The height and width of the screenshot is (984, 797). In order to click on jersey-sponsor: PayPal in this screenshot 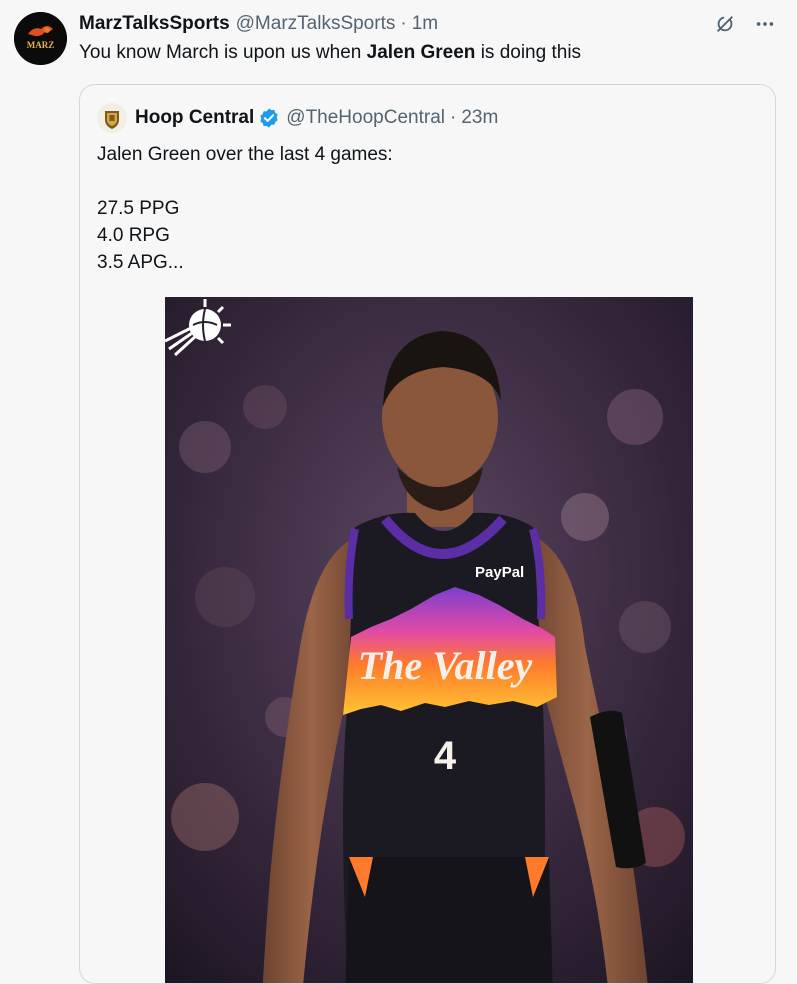, I will do `click(499, 572)`.